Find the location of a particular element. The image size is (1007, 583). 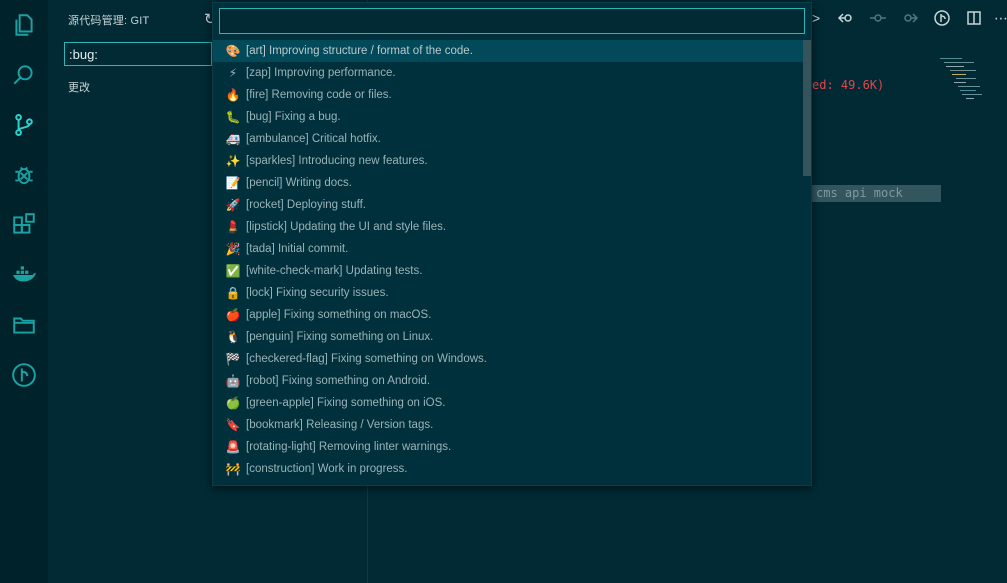

quick-pick-item: 🚧 [construction] Work in progress. is located at coordinates (508, 469).